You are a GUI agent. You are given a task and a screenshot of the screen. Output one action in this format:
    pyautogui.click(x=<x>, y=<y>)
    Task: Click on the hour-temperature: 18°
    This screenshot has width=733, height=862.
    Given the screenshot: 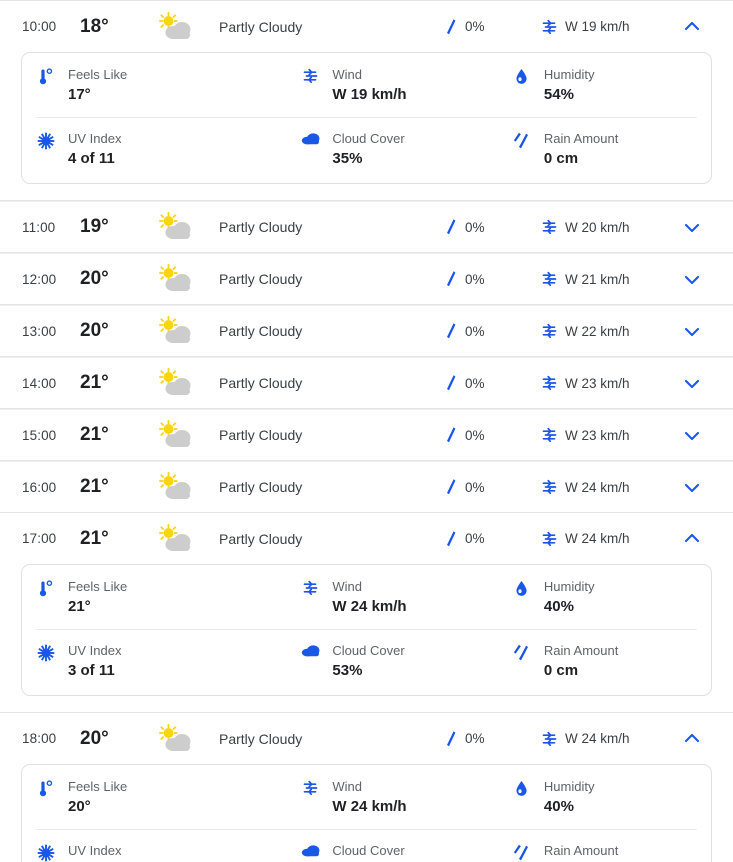 What is the action you would take?
    pyautogui.click(x=94, y=26)
    